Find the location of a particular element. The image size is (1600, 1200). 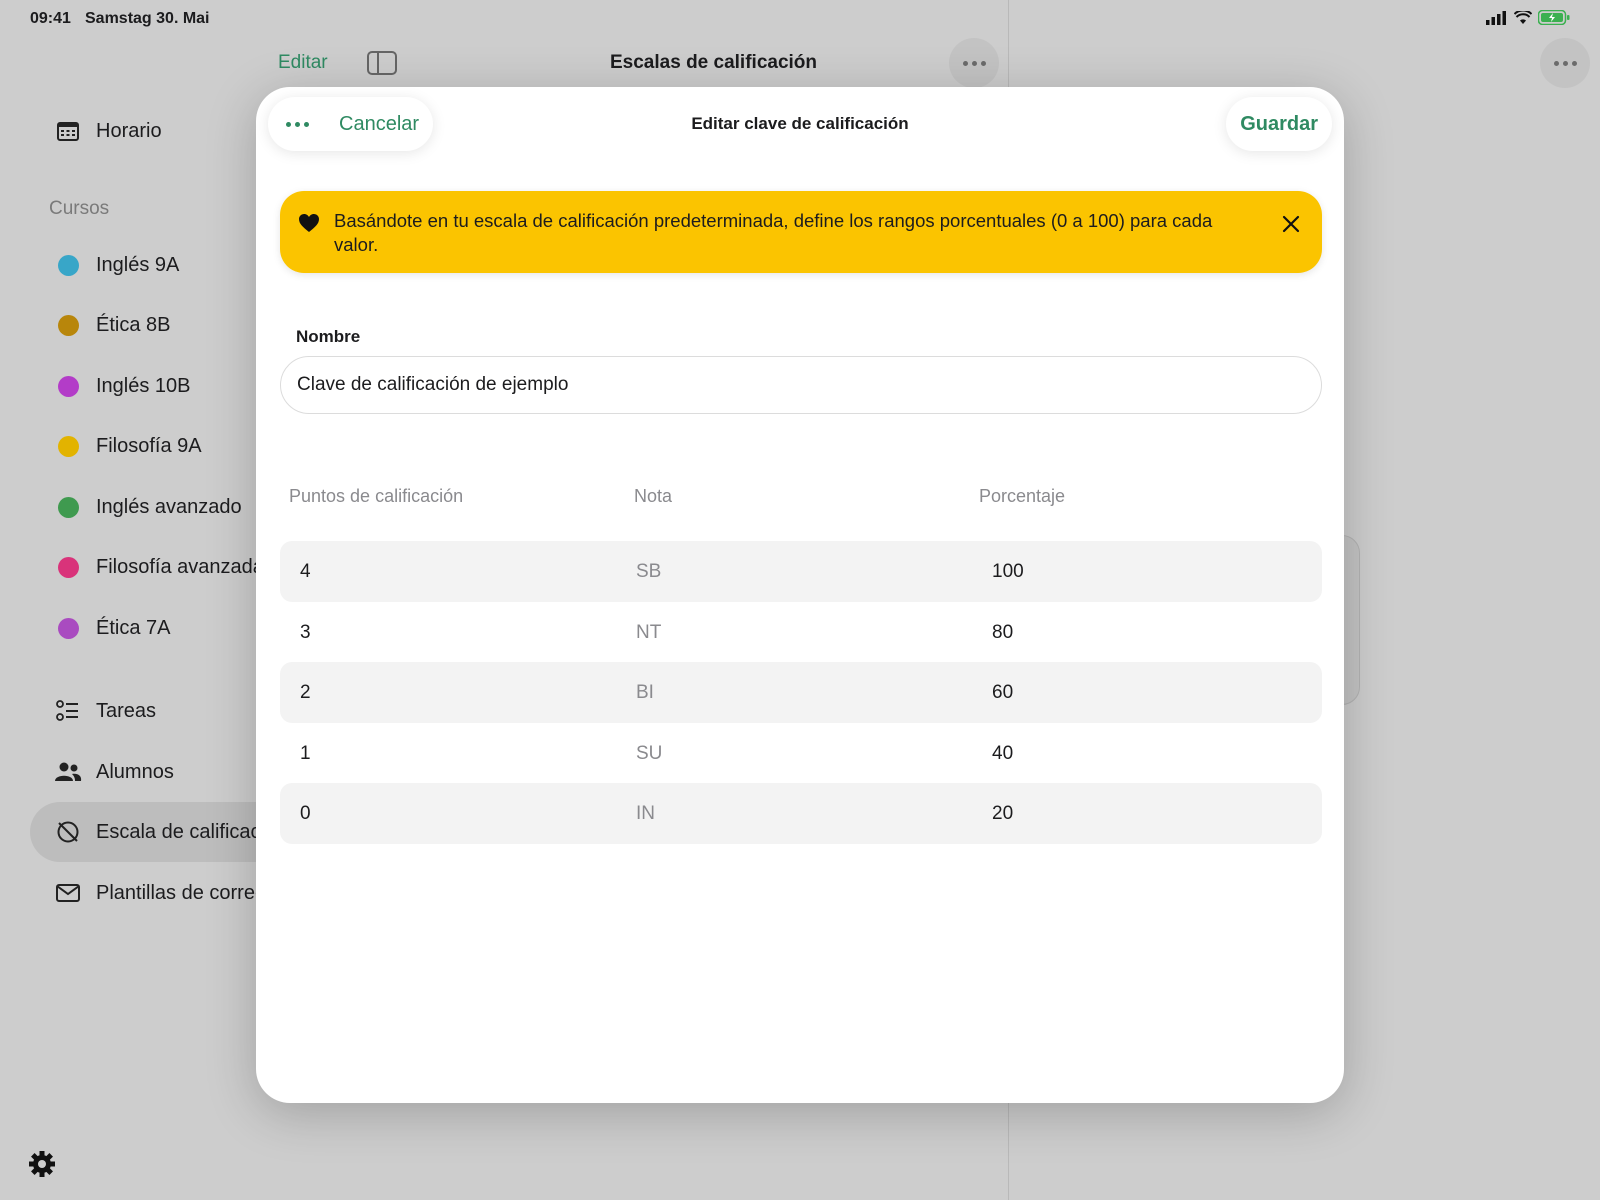

percentage-cell: 60 is located at coordinates (1002, 693).